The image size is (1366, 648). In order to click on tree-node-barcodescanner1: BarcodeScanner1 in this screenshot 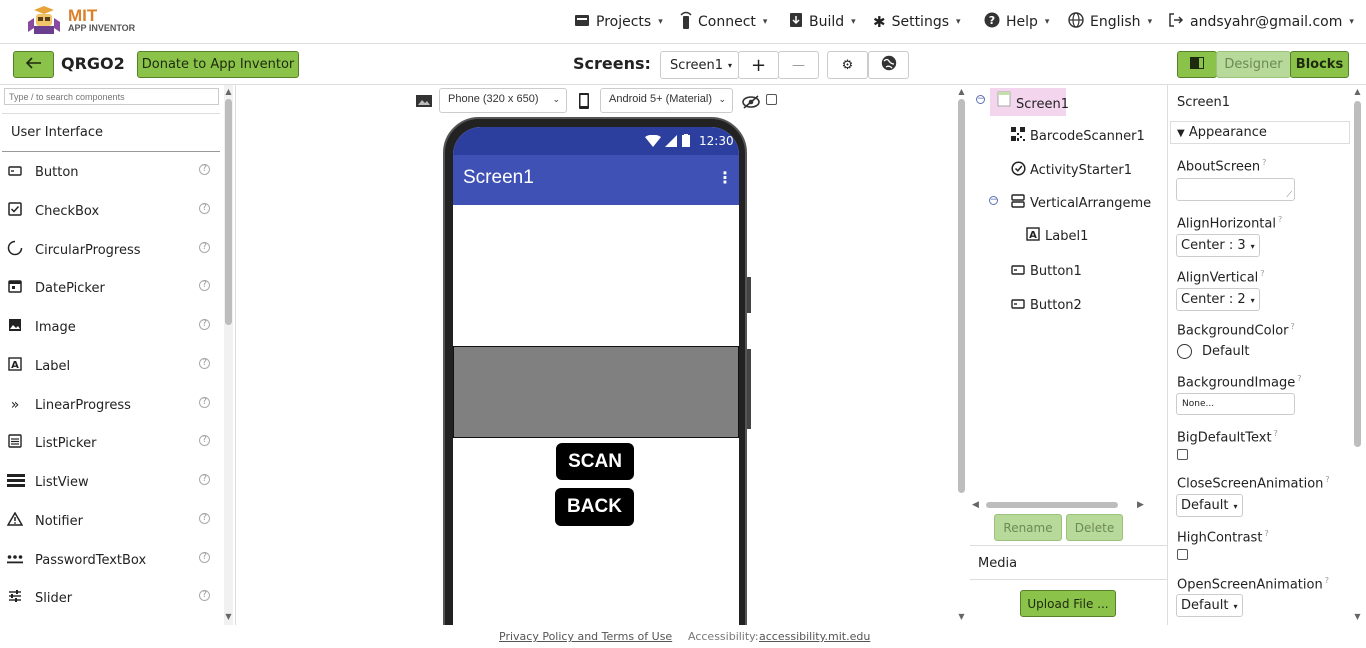, I will do `click(1077, 136)`.